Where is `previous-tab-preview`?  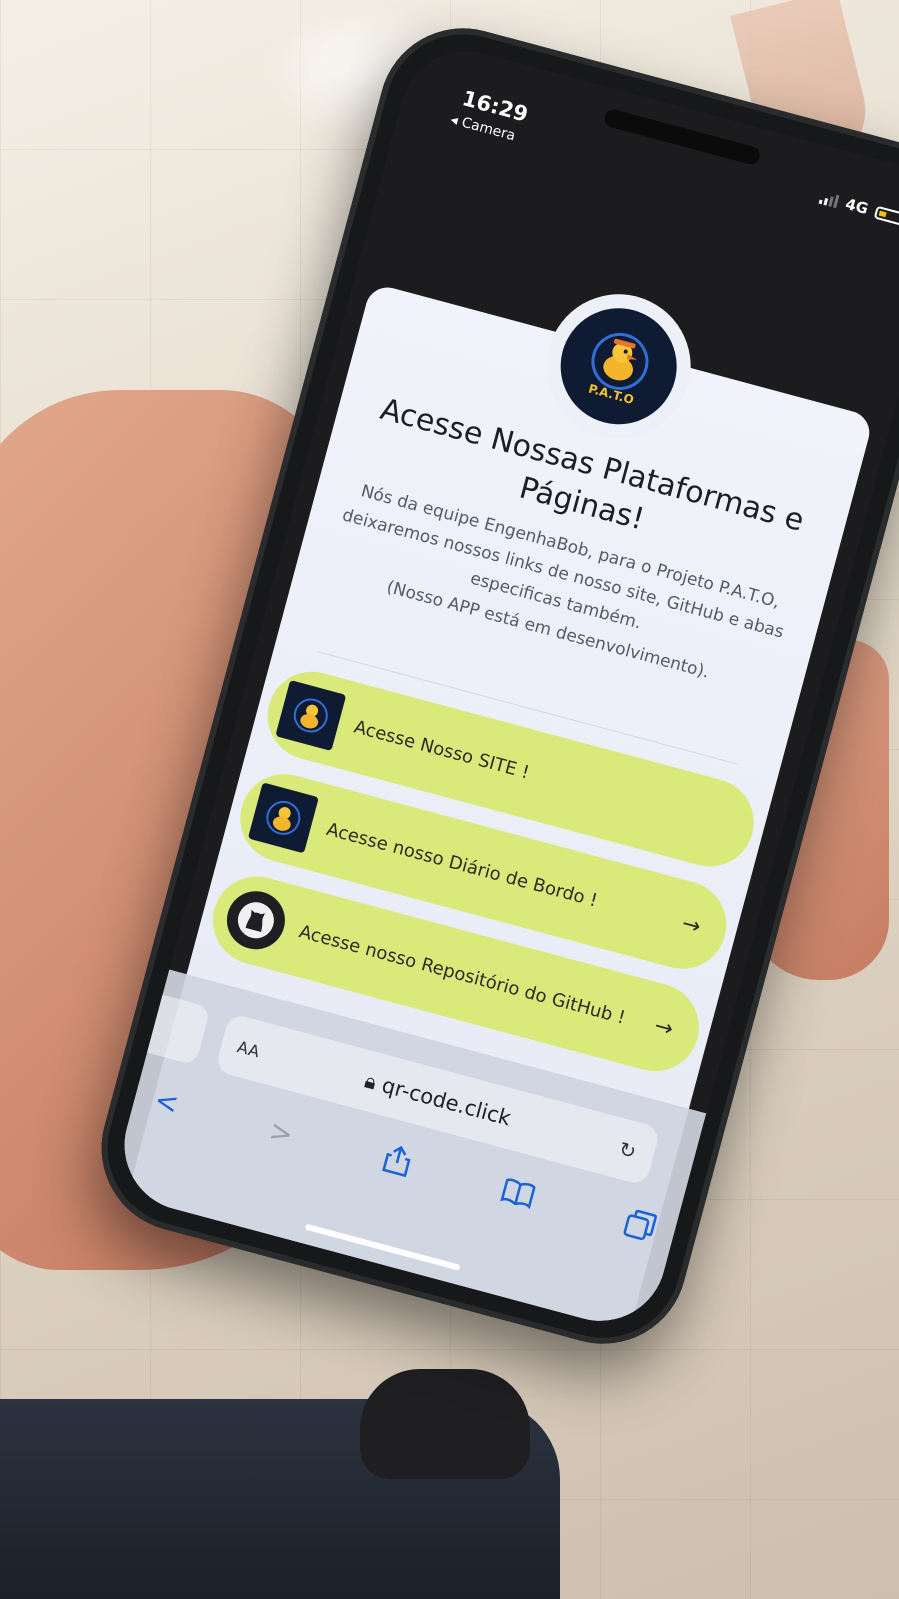 previous-tab-preview is located at coordinates (169, 1027).